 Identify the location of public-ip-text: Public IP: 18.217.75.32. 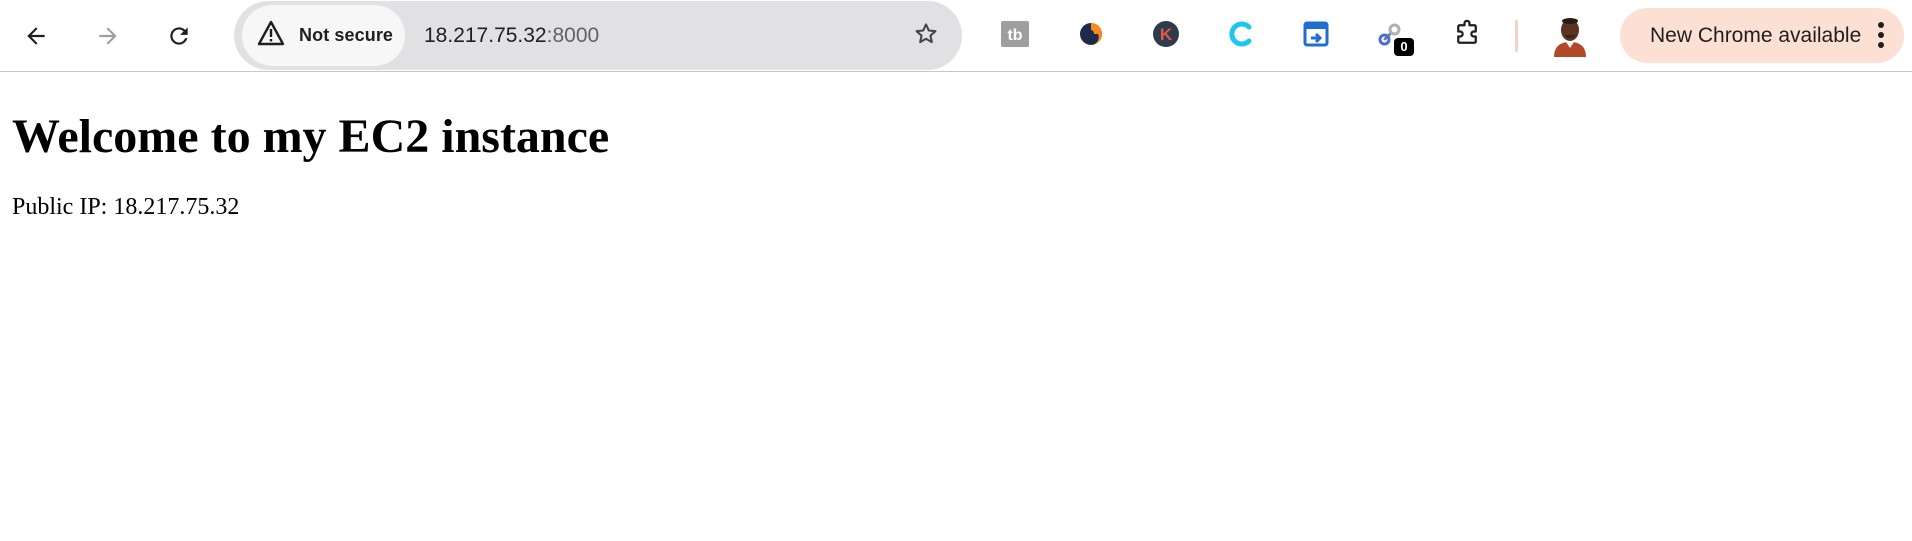
(126, 207).